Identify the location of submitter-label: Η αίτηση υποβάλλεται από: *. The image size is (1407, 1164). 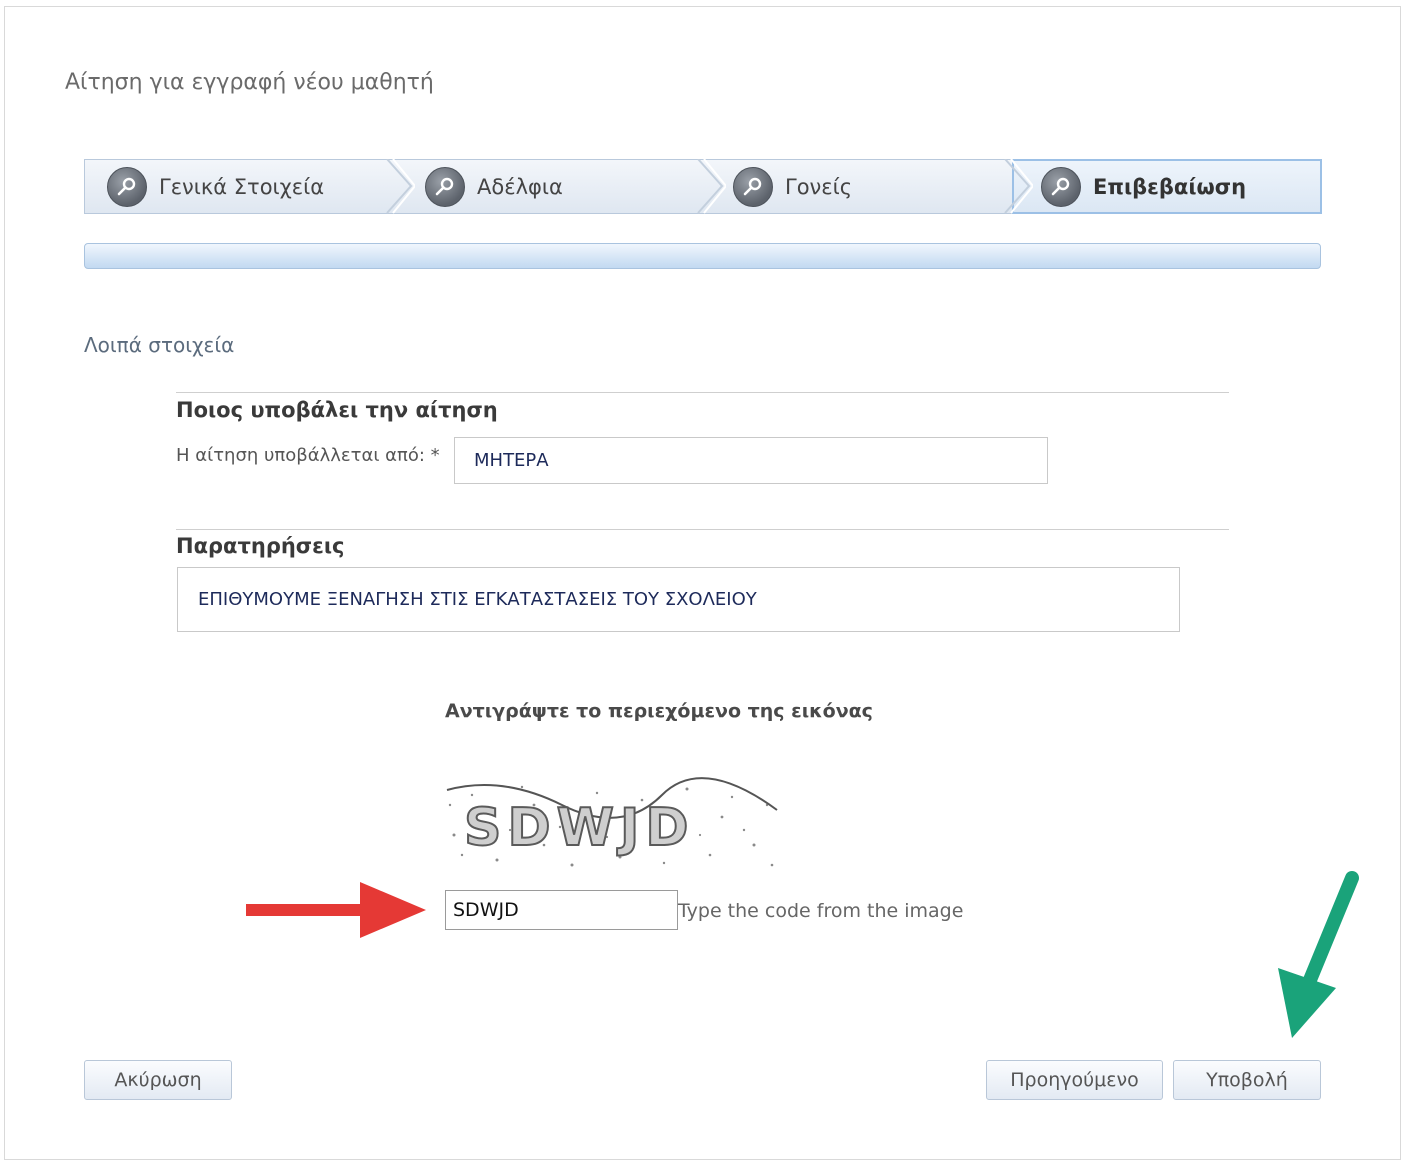
(308, 455).